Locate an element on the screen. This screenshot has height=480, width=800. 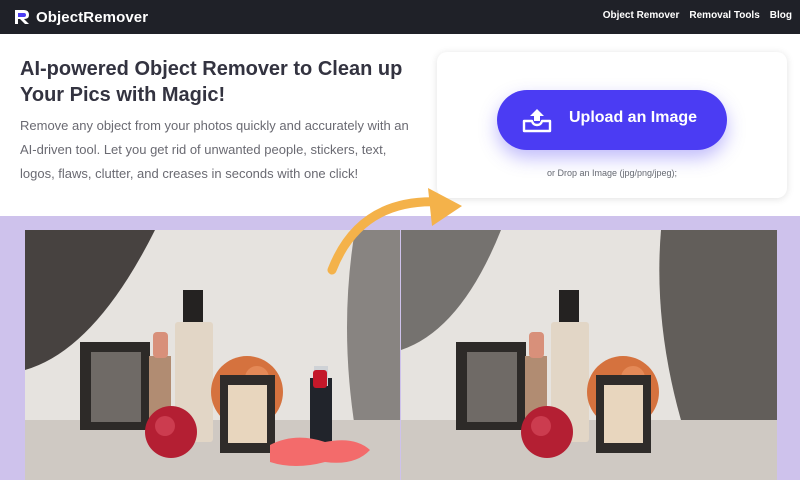
nav-blog: Blog is located at coordinates (781, 15).